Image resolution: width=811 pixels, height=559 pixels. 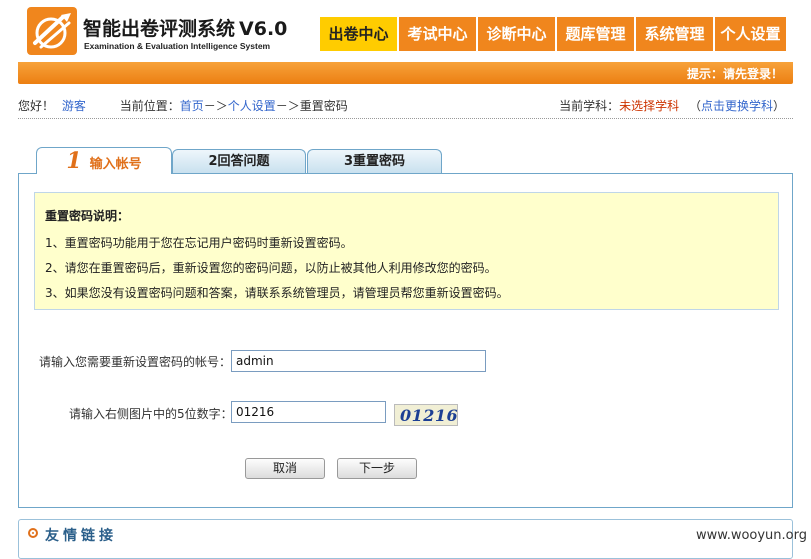 I want to click on nav-item-exam-center: 考试中心, so click(x=437, y=34).